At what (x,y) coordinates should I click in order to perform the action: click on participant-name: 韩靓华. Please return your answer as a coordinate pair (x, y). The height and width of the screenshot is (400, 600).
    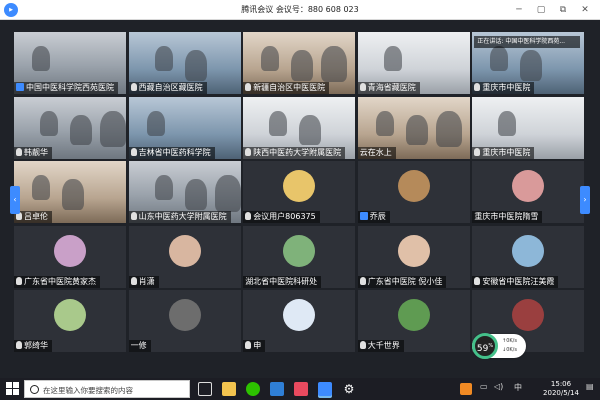
    Looking at the image, I should click on (36, 152).